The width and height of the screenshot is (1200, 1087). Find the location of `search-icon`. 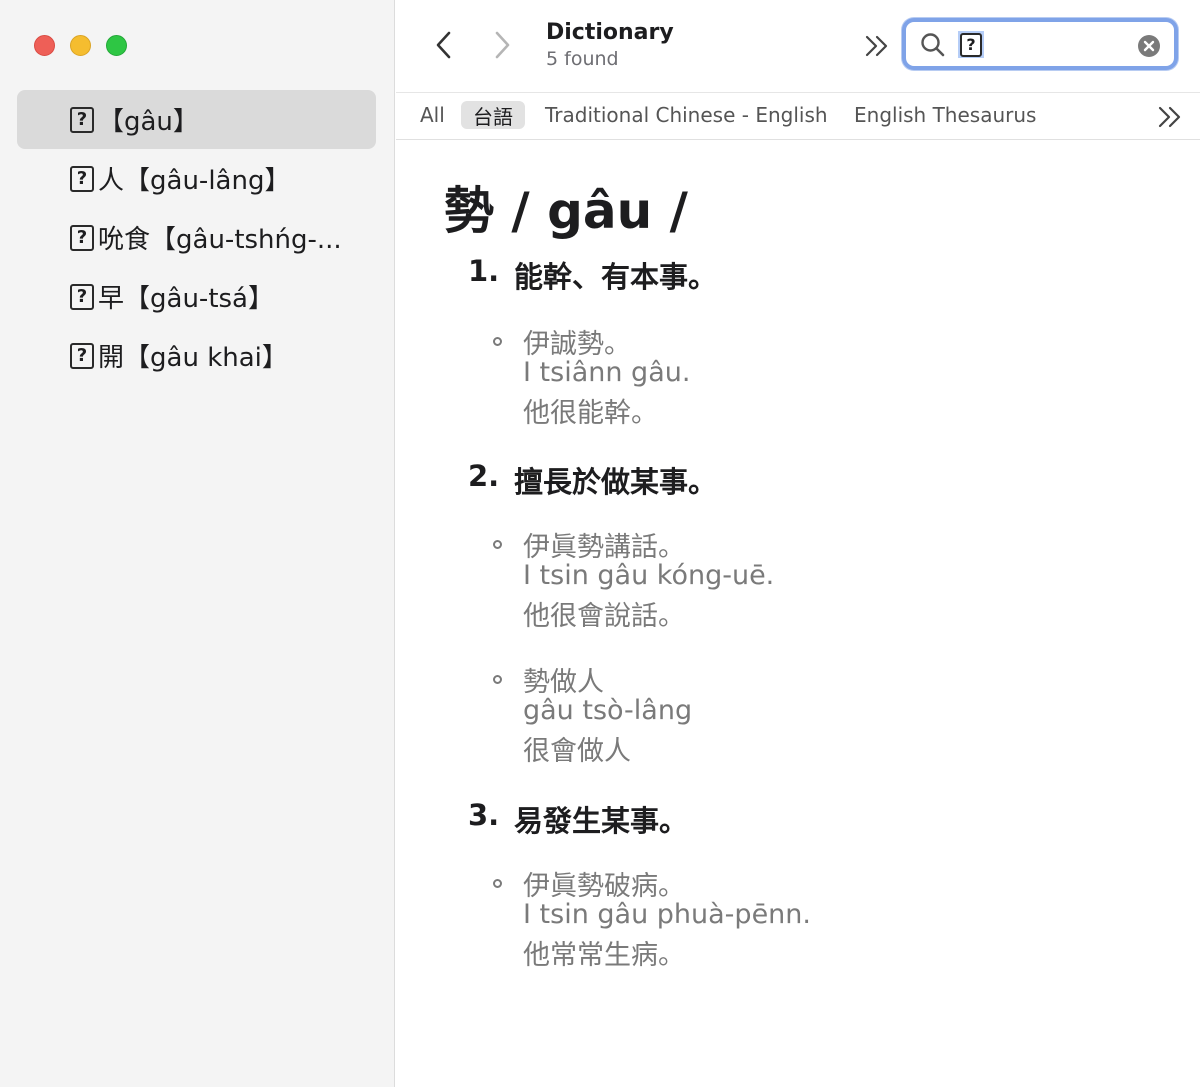

search-icon is located at coordinates (933, 45).